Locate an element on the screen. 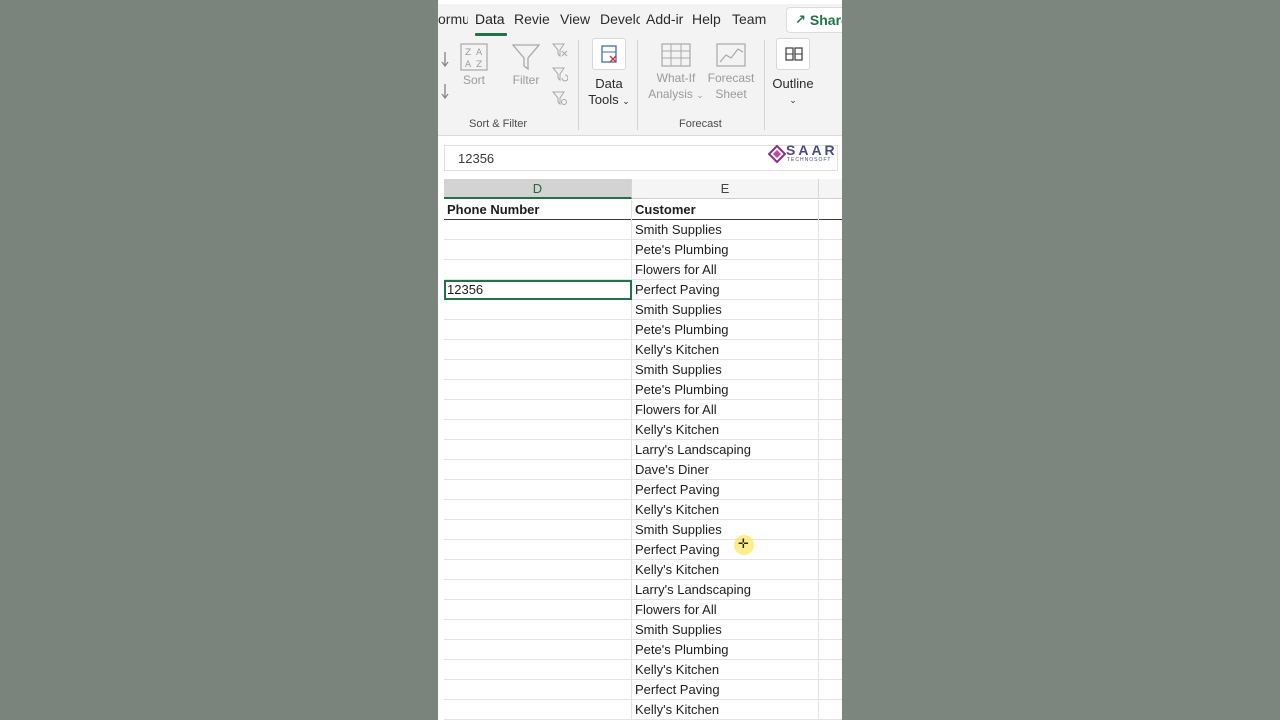  filter-button: Filter is located at coordinates (526, 65).